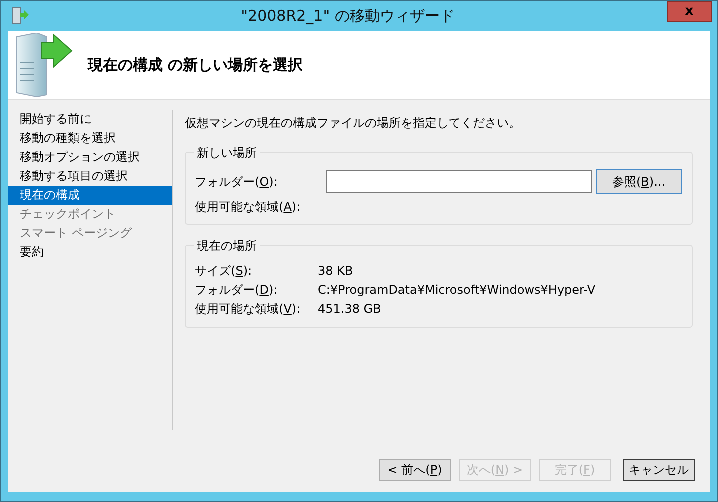 This screenshot has height=502, width=718. Describe the element at coordinates (227, 153) in the screenshot. I see `group-title: 新しい場所` at that location.